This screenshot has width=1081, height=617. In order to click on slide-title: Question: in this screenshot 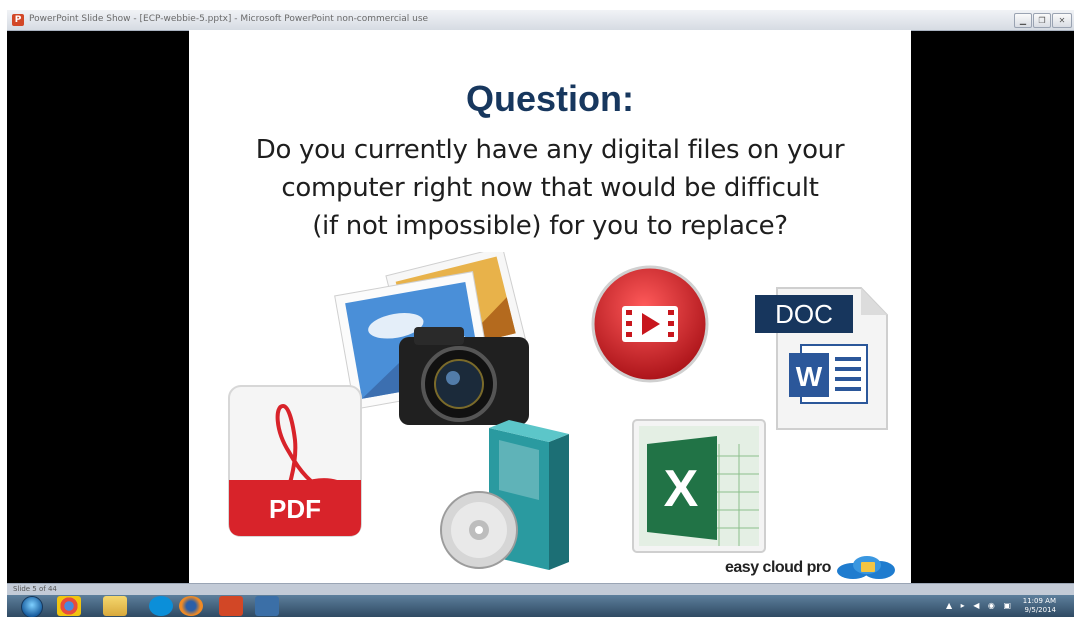, I will do `click(550, 98)`.